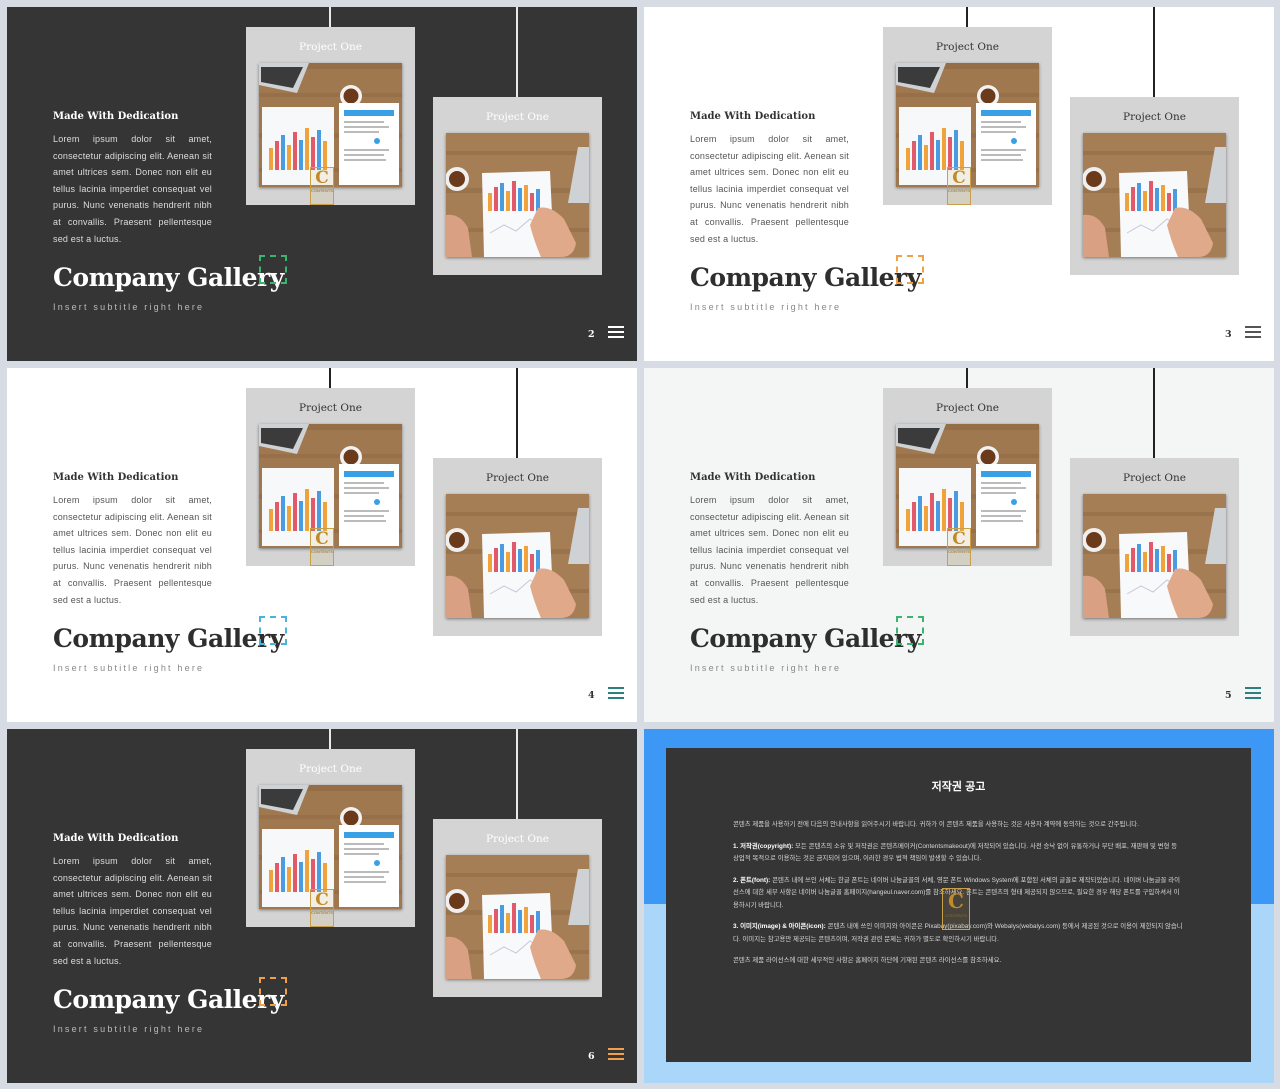 This screenshot has height=1089, width=1280. Describe the element at coordinates (763, 846) in the screenshot. I see `notice-copyright-label: 1. 저작권(copyright):` at that location.